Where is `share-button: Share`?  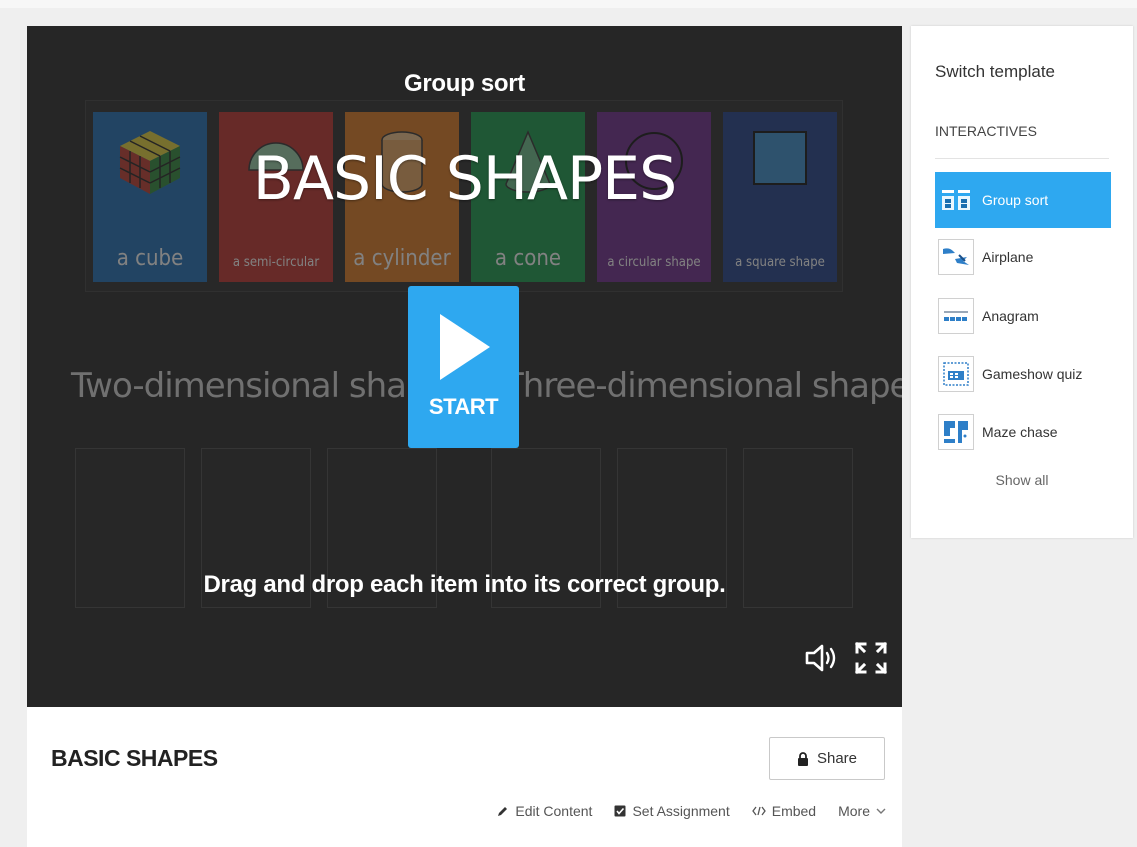
share-button: Share is located at coordinates (827, 758).